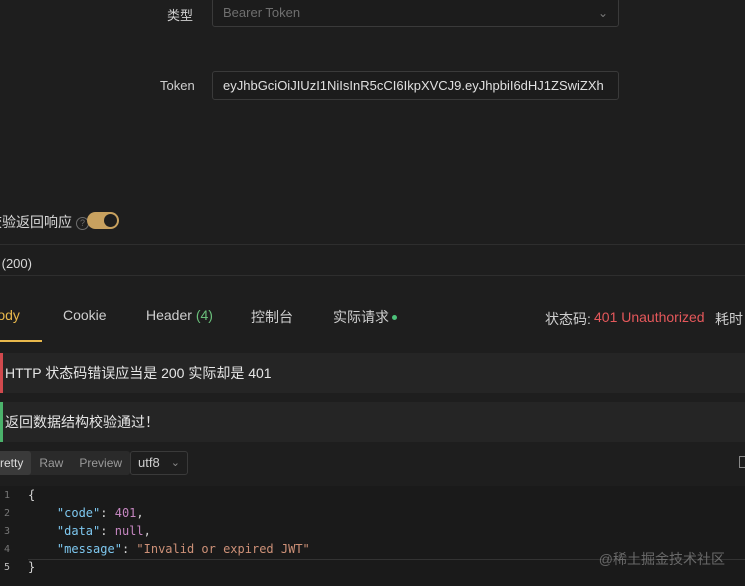 This screenshot has height=586, width=745. Describe the element at coordinates (78, 513) in the screenshot. I see `json-key: "code"` at that location.